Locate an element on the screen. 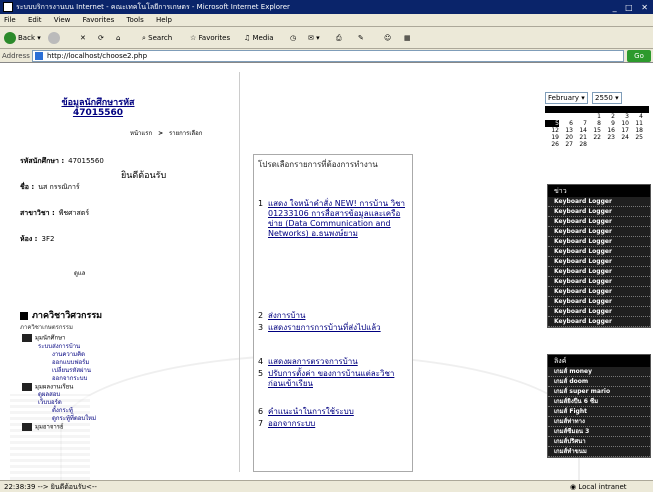 The image size is (653, 492). calendar-day: 16 is located at coordinates (608, 130).